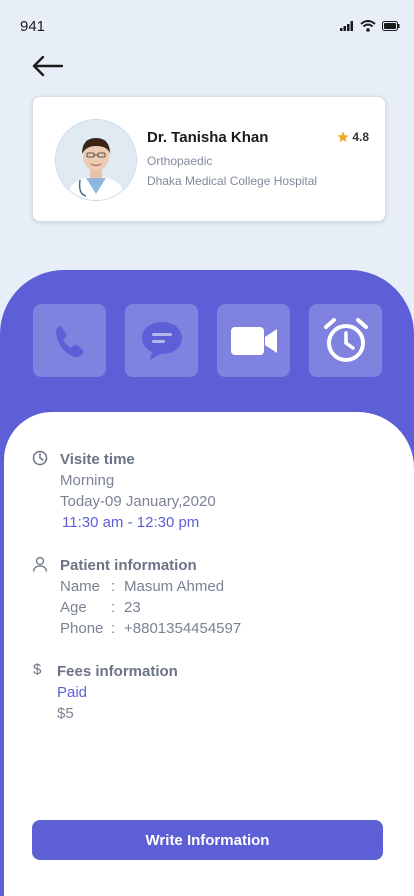  What do you see at coordinates (113, 607) in the screenshot?
I see `patient-age-sep: :` at bounding box center [113, 607].